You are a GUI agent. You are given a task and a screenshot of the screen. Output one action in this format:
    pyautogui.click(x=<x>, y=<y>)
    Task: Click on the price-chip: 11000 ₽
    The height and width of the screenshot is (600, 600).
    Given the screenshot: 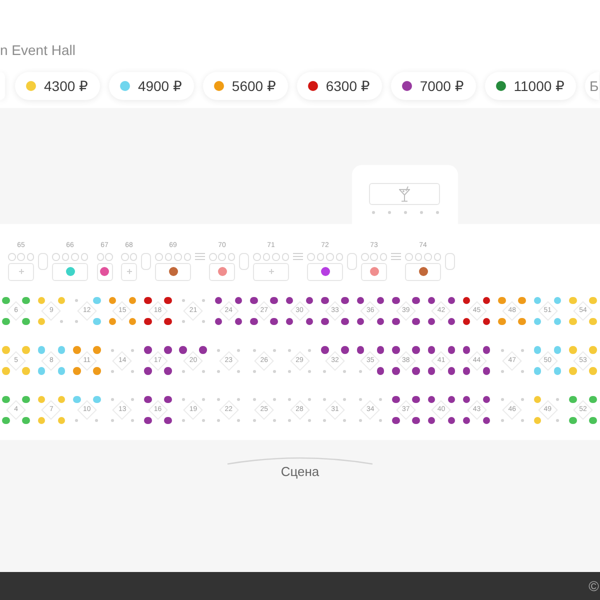 What is the action you would take?
    pyautogui.click(x=530, y=86)
    